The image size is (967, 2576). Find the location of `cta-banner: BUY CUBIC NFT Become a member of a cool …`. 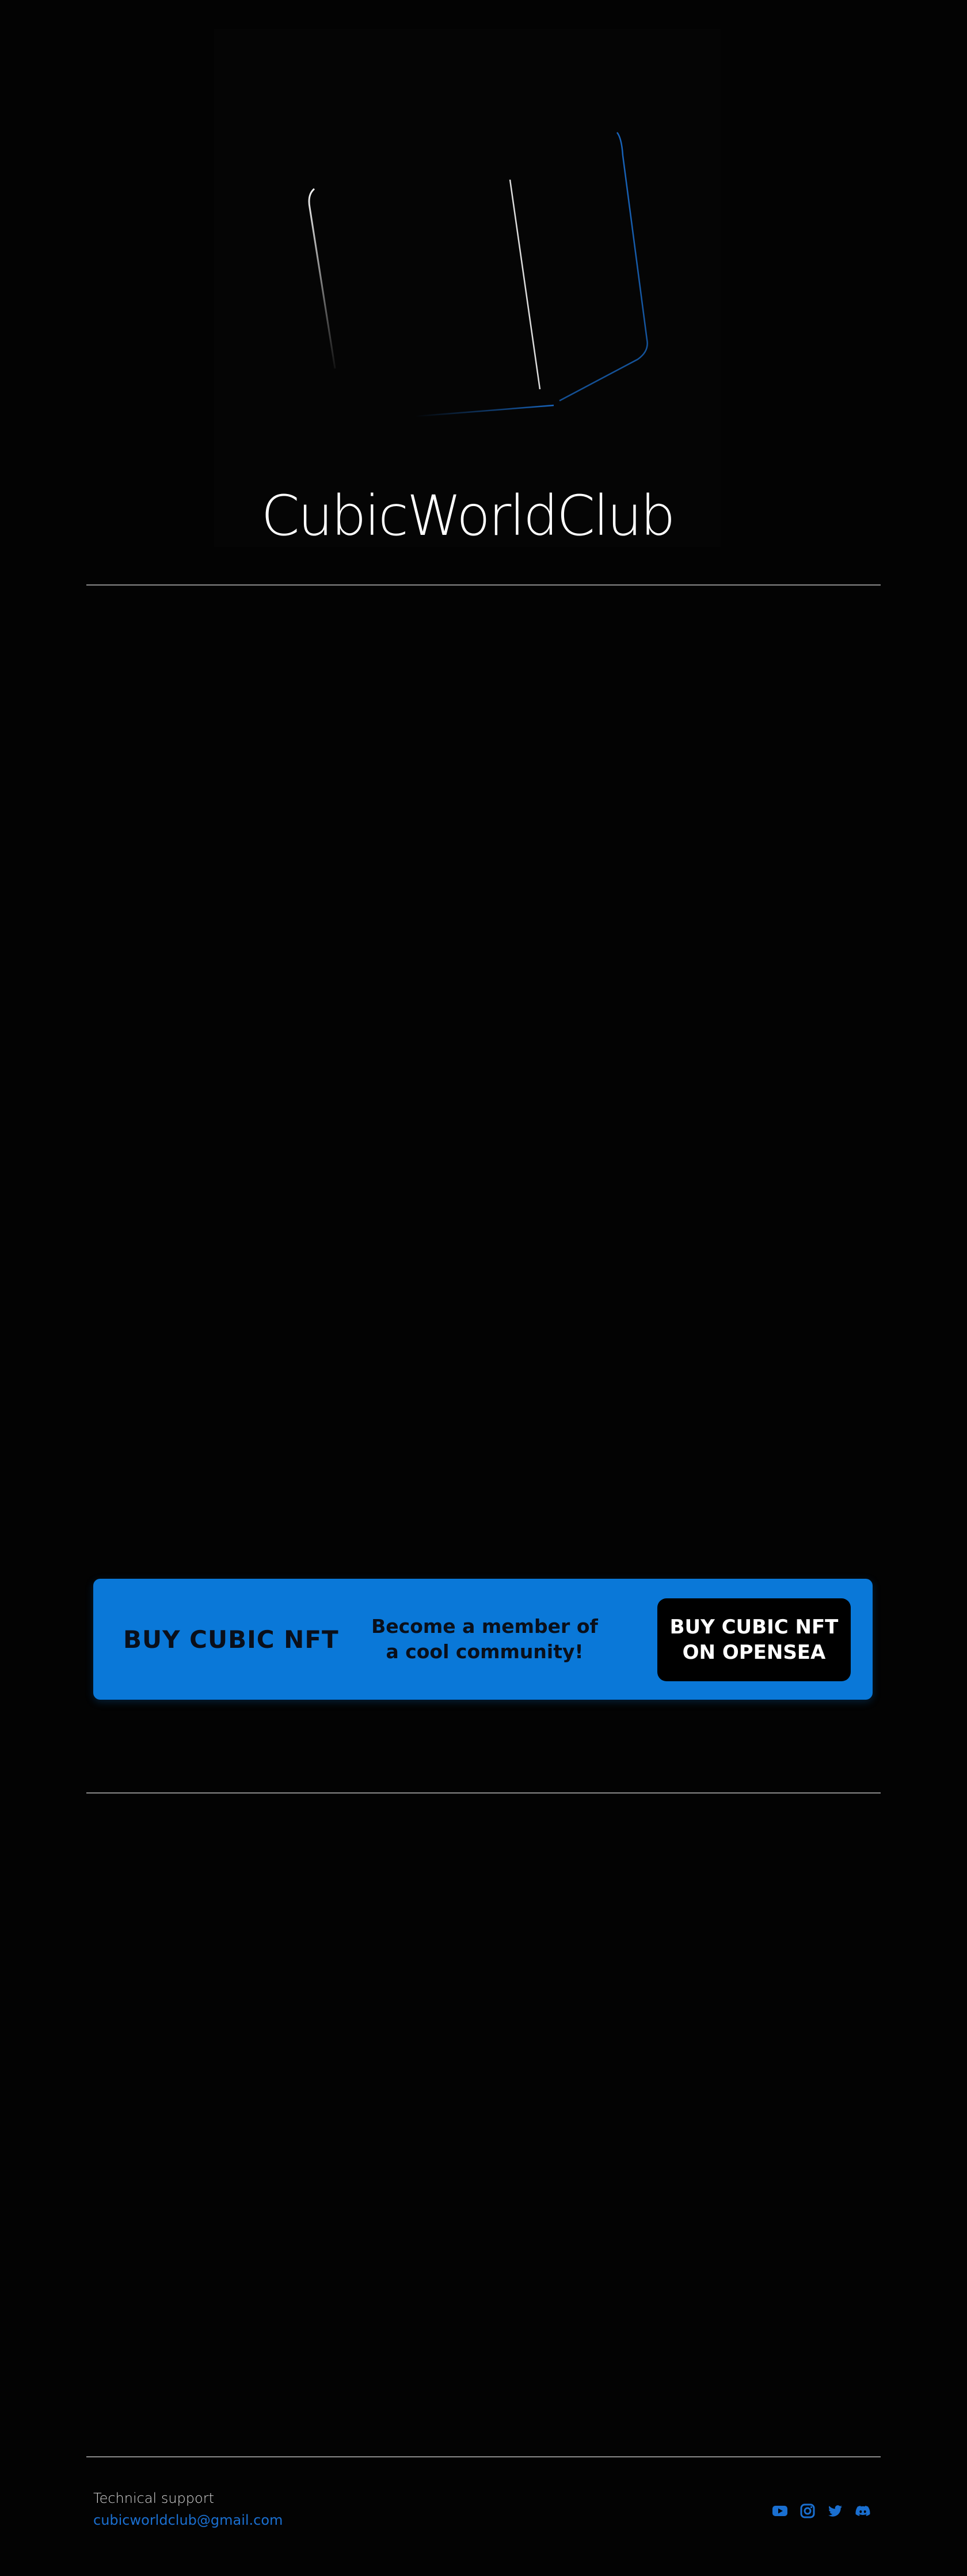

cta-banner: BUY CUBIC NFT Become a member of a cool … is located at coordinates (483, 1639).